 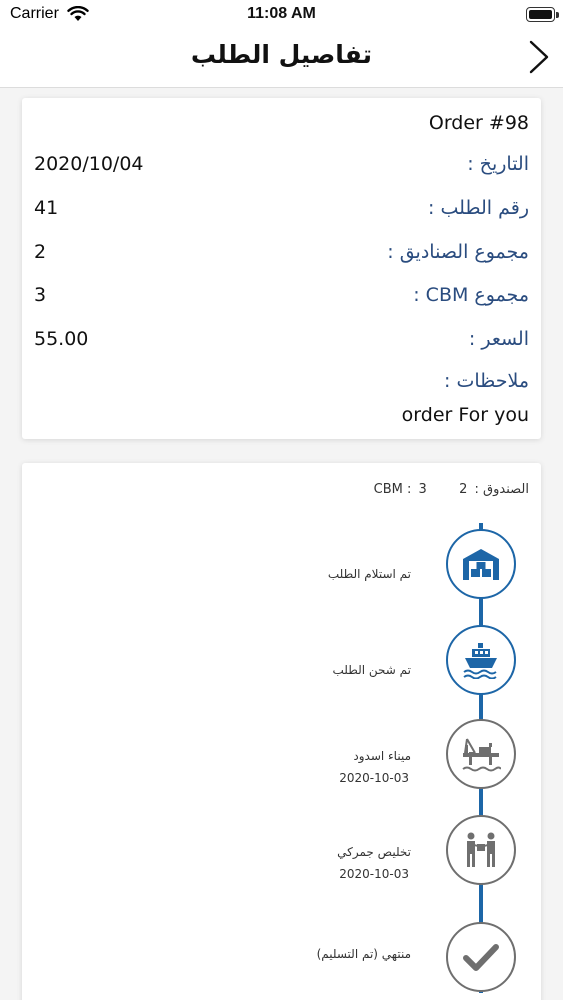 I want to click on port-crane-icon, so click(x=481, y=755).